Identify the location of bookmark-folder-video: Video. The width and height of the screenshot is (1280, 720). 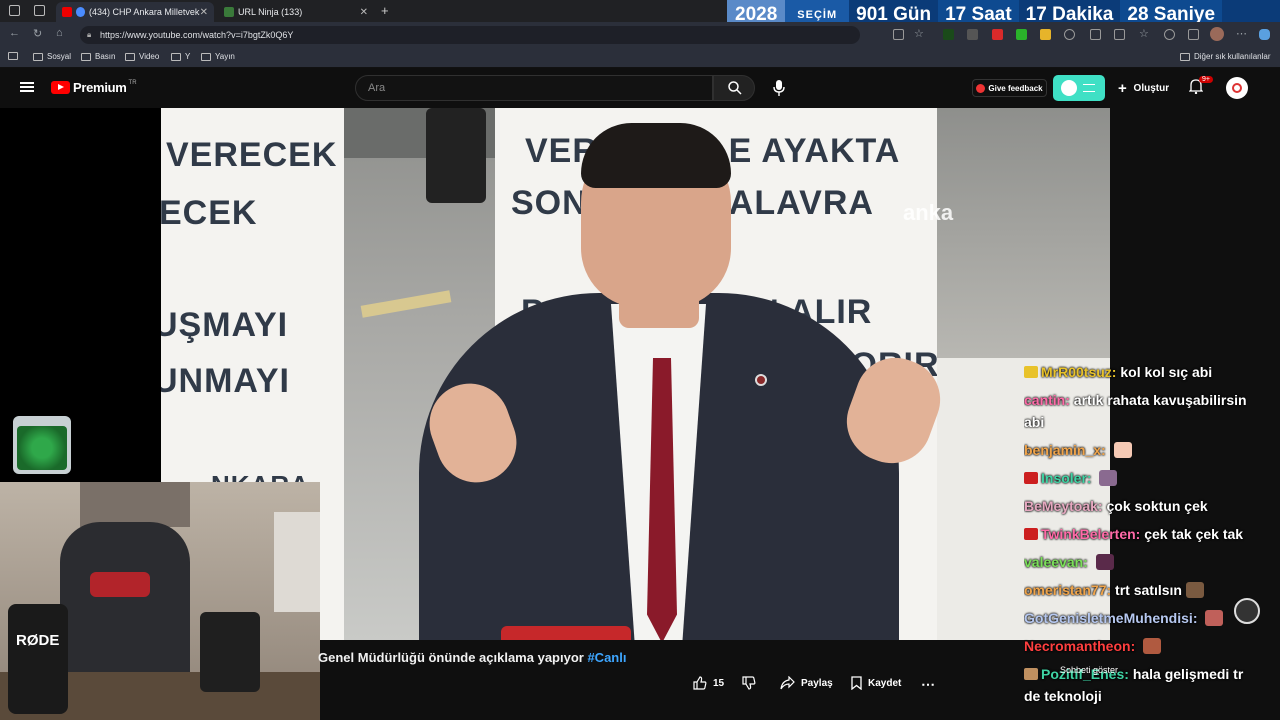
(142, 56).